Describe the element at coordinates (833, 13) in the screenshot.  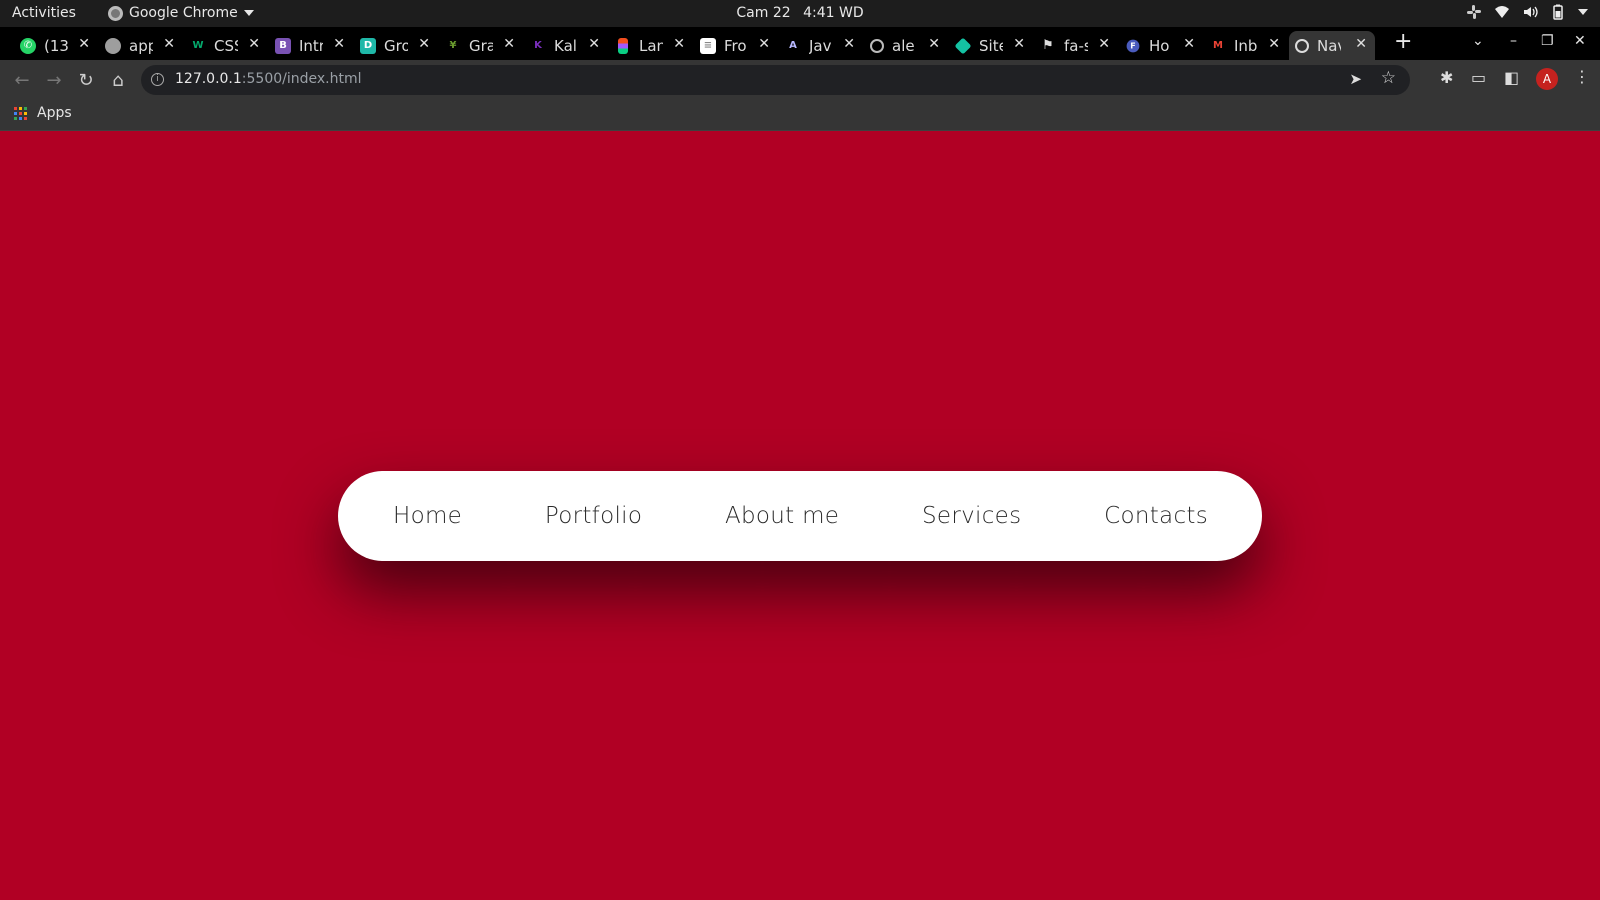
I see `time: 4:41 WD` at that location.